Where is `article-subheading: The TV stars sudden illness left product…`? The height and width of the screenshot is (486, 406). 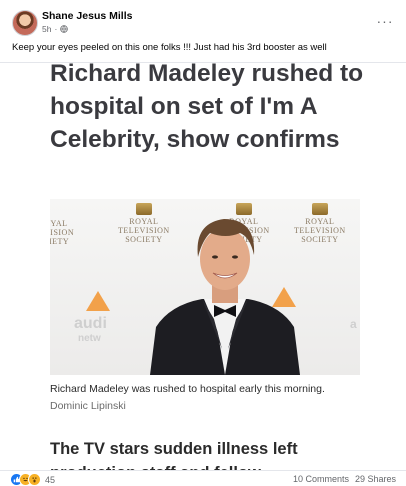 article-subheading: The TV stars sudden illness left product… is located at coordinates (174, 456).